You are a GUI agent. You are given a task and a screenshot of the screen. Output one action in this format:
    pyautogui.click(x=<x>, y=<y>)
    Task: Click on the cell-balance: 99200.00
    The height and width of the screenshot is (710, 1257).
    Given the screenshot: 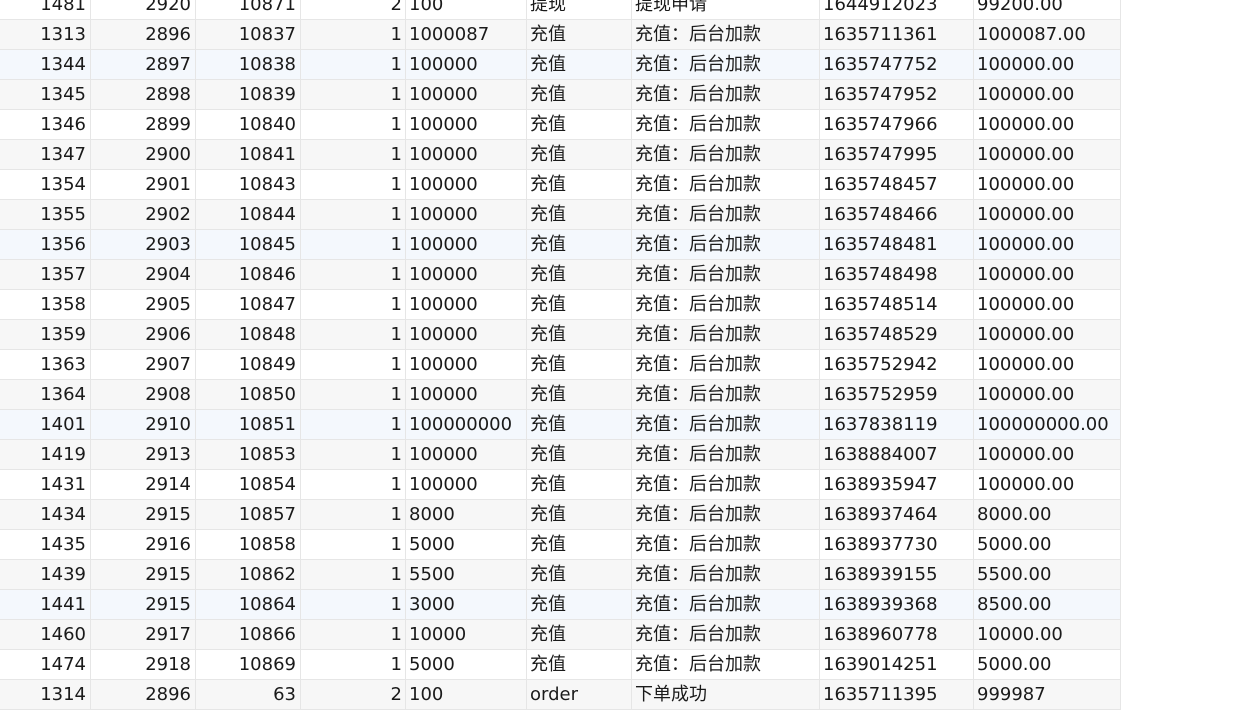 What is the action you would take?
    pyautogui.click(x=1047, y=9)
    